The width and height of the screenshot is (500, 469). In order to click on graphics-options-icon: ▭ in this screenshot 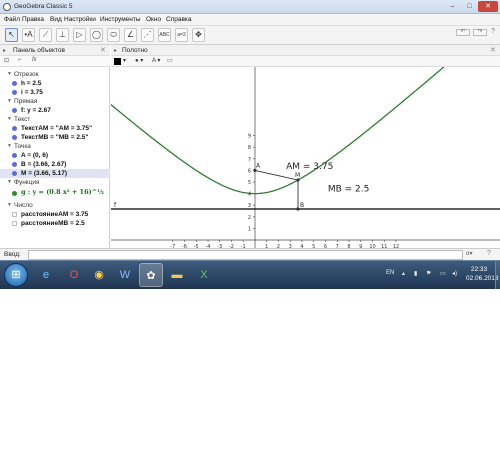, I will do `click(170, 60)`.